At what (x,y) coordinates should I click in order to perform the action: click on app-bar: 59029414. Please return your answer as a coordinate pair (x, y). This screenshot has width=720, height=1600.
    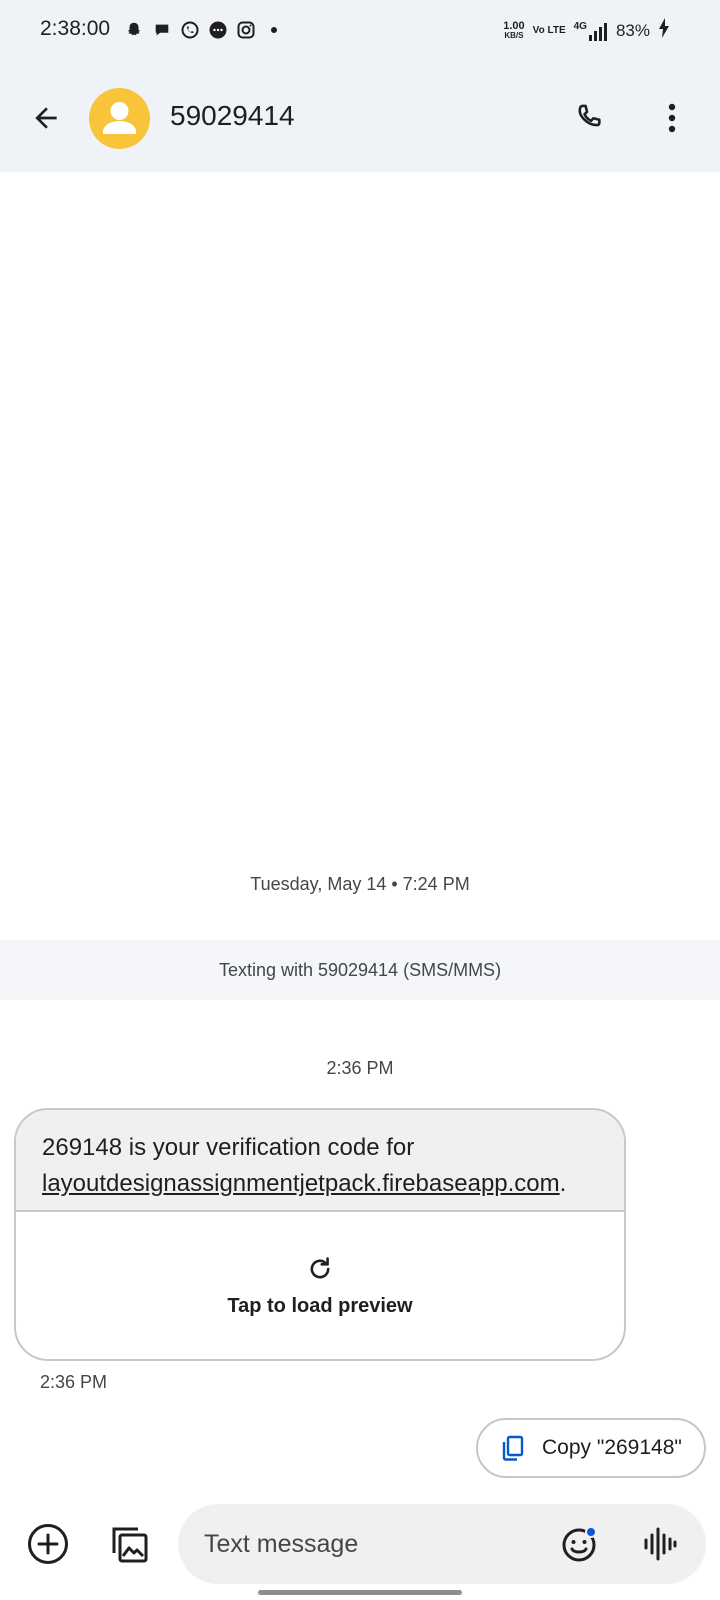
    Looking at the image, I should click on (360, 118).